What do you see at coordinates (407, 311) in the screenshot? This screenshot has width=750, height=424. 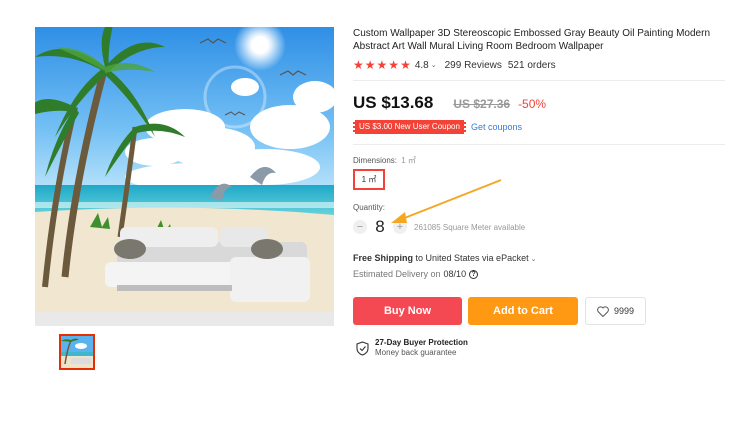 I see `buy-now-button: Buy Now` at bounding box center [407, 311].